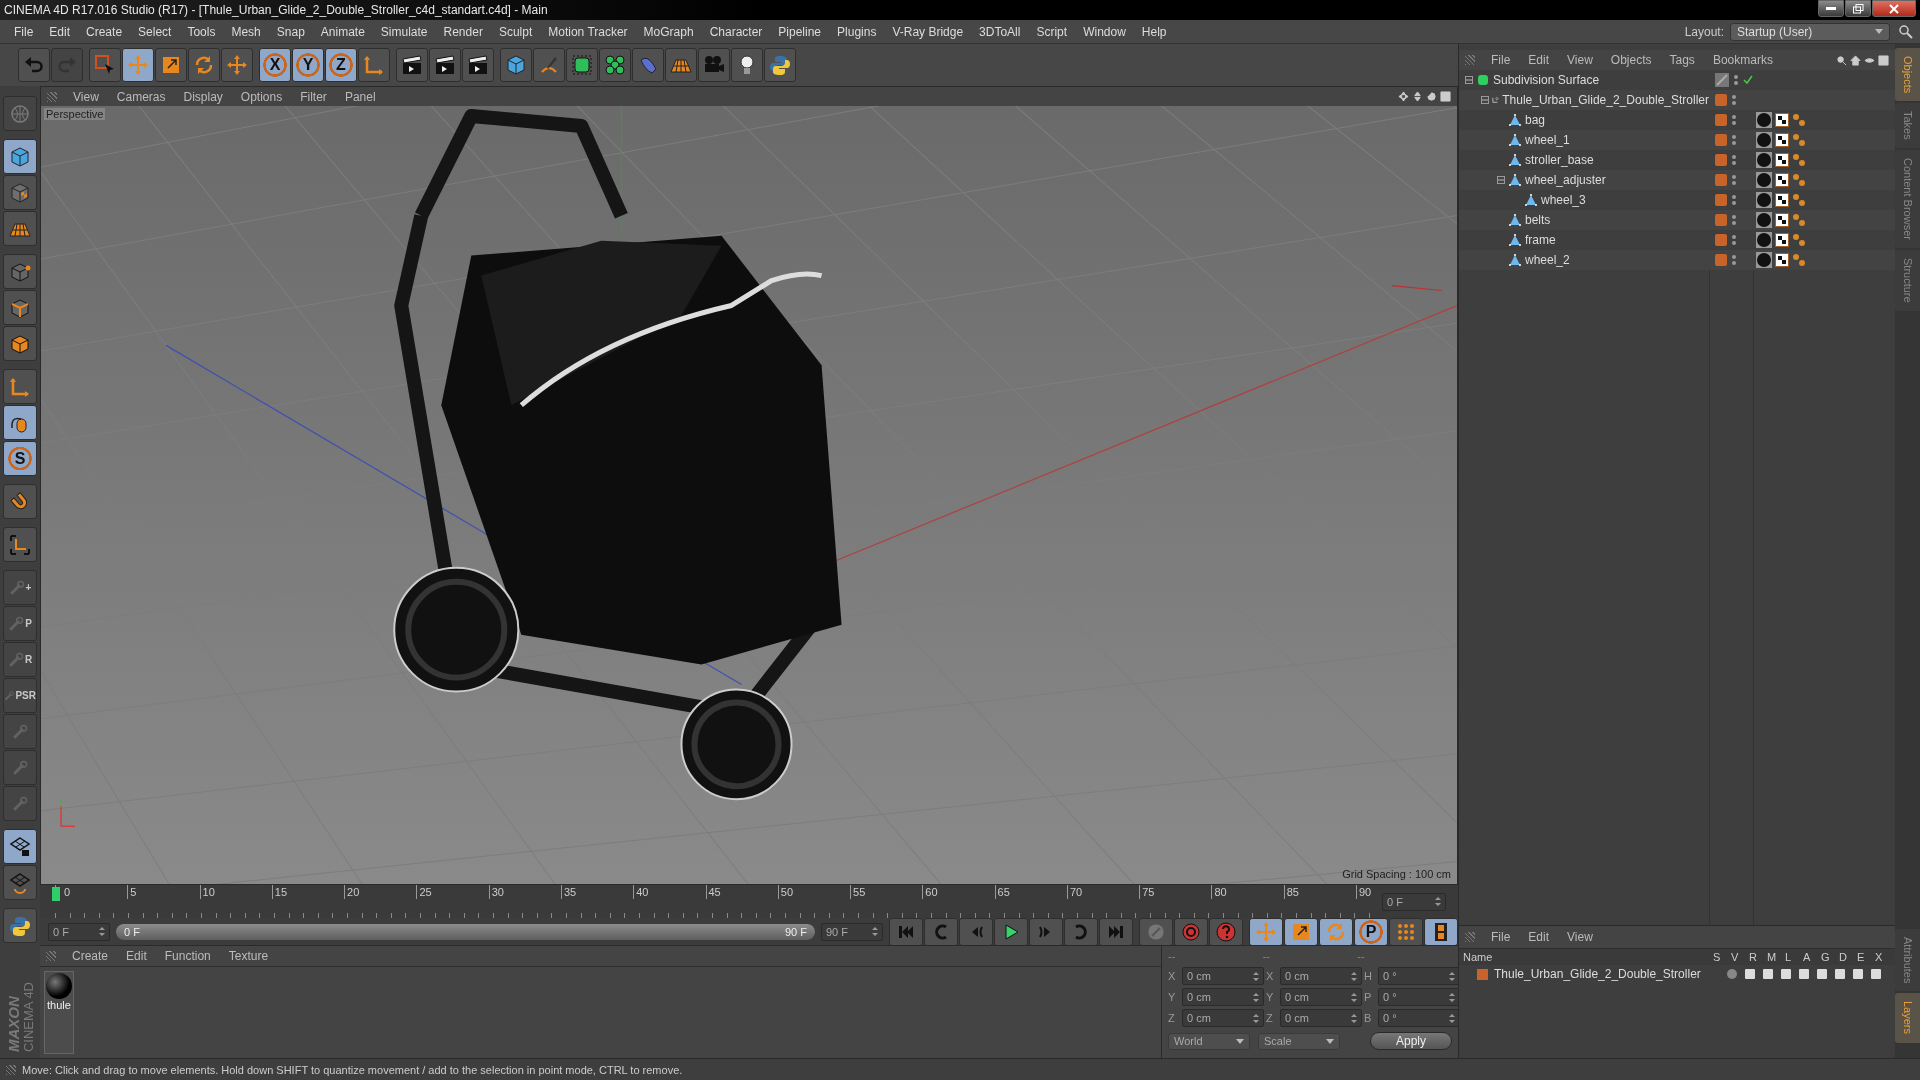 The height and width of the screenshot is (1080, 1920). I want to click on cross-button, so click(237, 65).